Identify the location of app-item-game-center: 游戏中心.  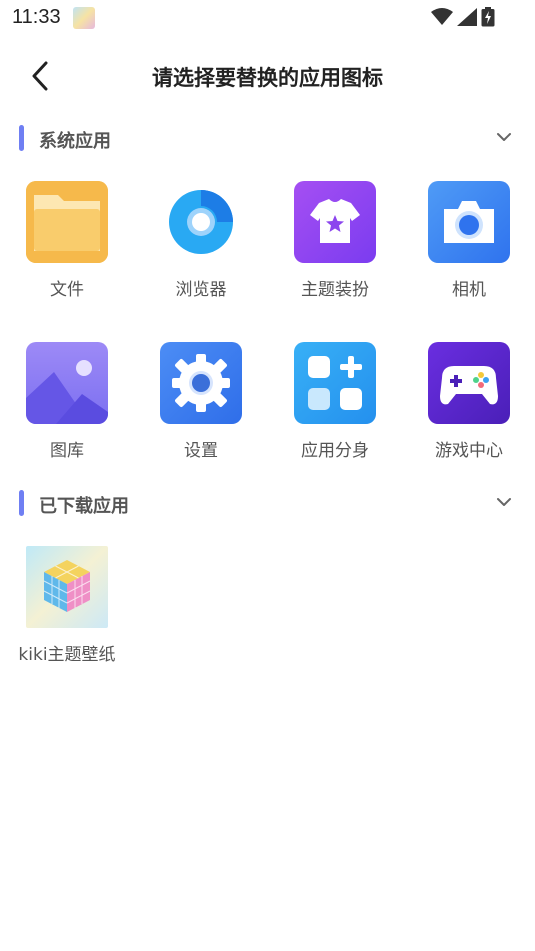
(467, 407).